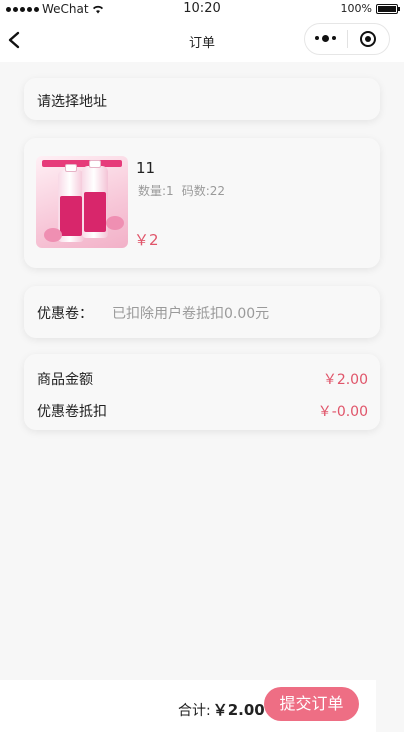  Describe the element at coordinates (238, 710) in the screenshot. I see `total-value: ￥2.00` at that location.